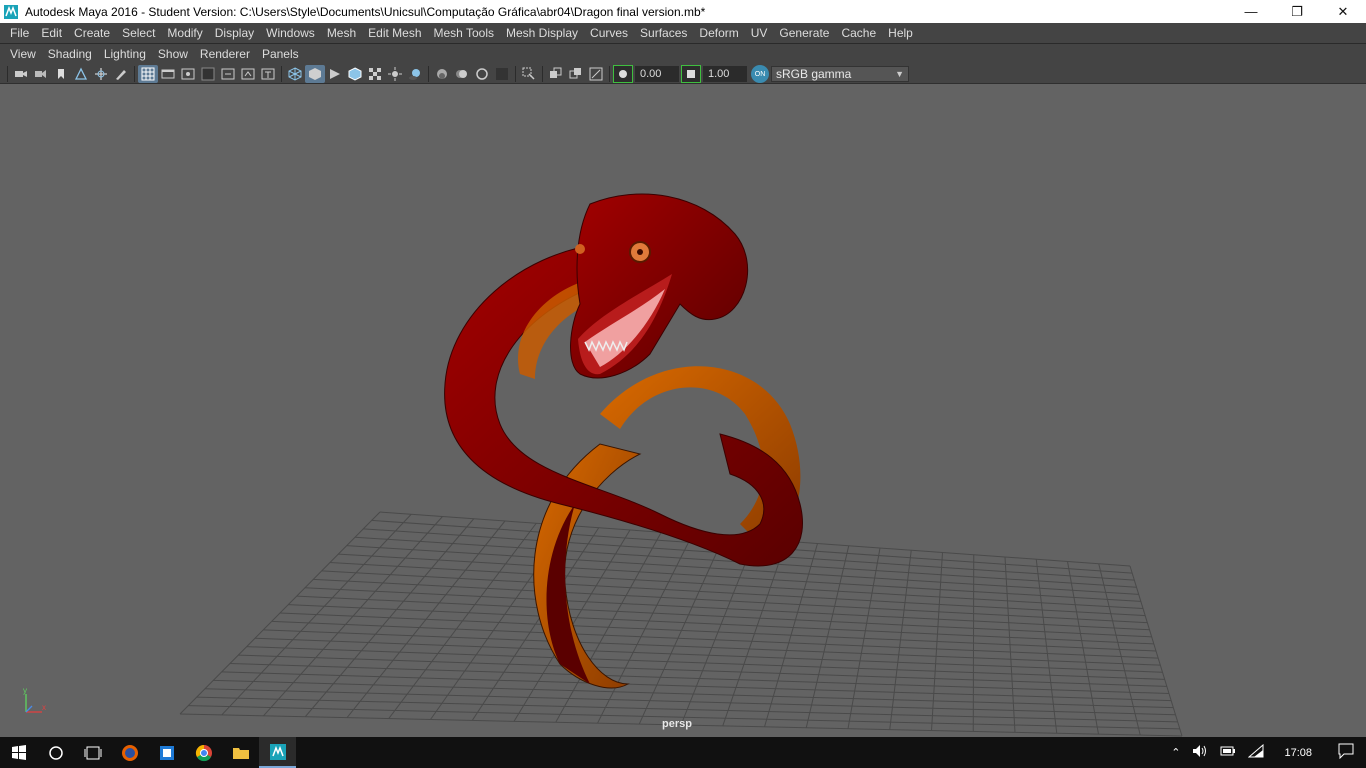  What do you see at coordinates (19, 33) in the screenshot?
I see `menu-file: File` at bounding box center [19, 33].